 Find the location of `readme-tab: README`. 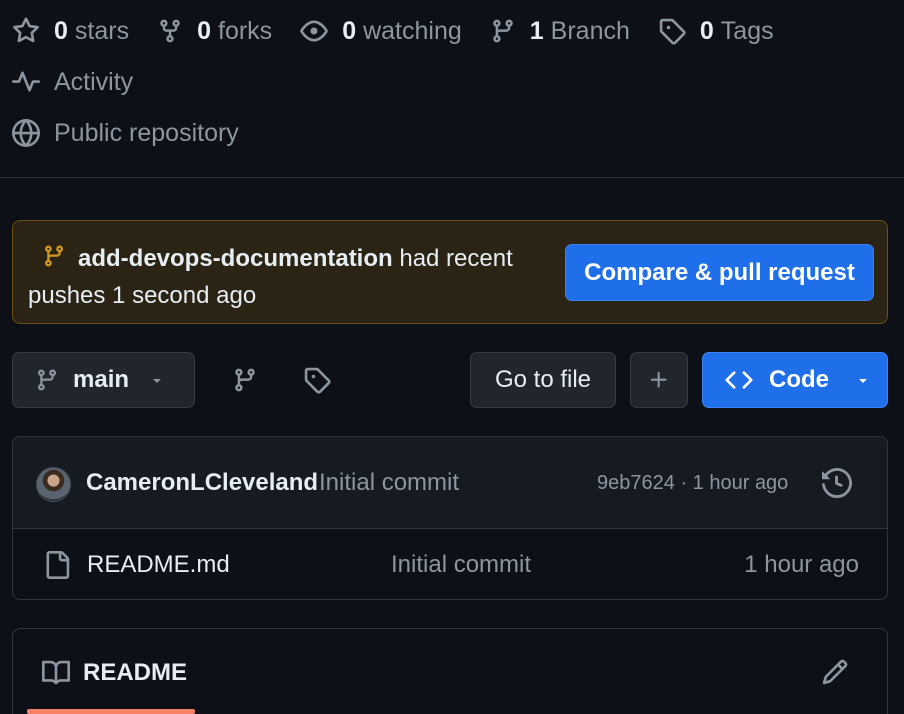

readme-tab: README is located at coordinates (135, 673).